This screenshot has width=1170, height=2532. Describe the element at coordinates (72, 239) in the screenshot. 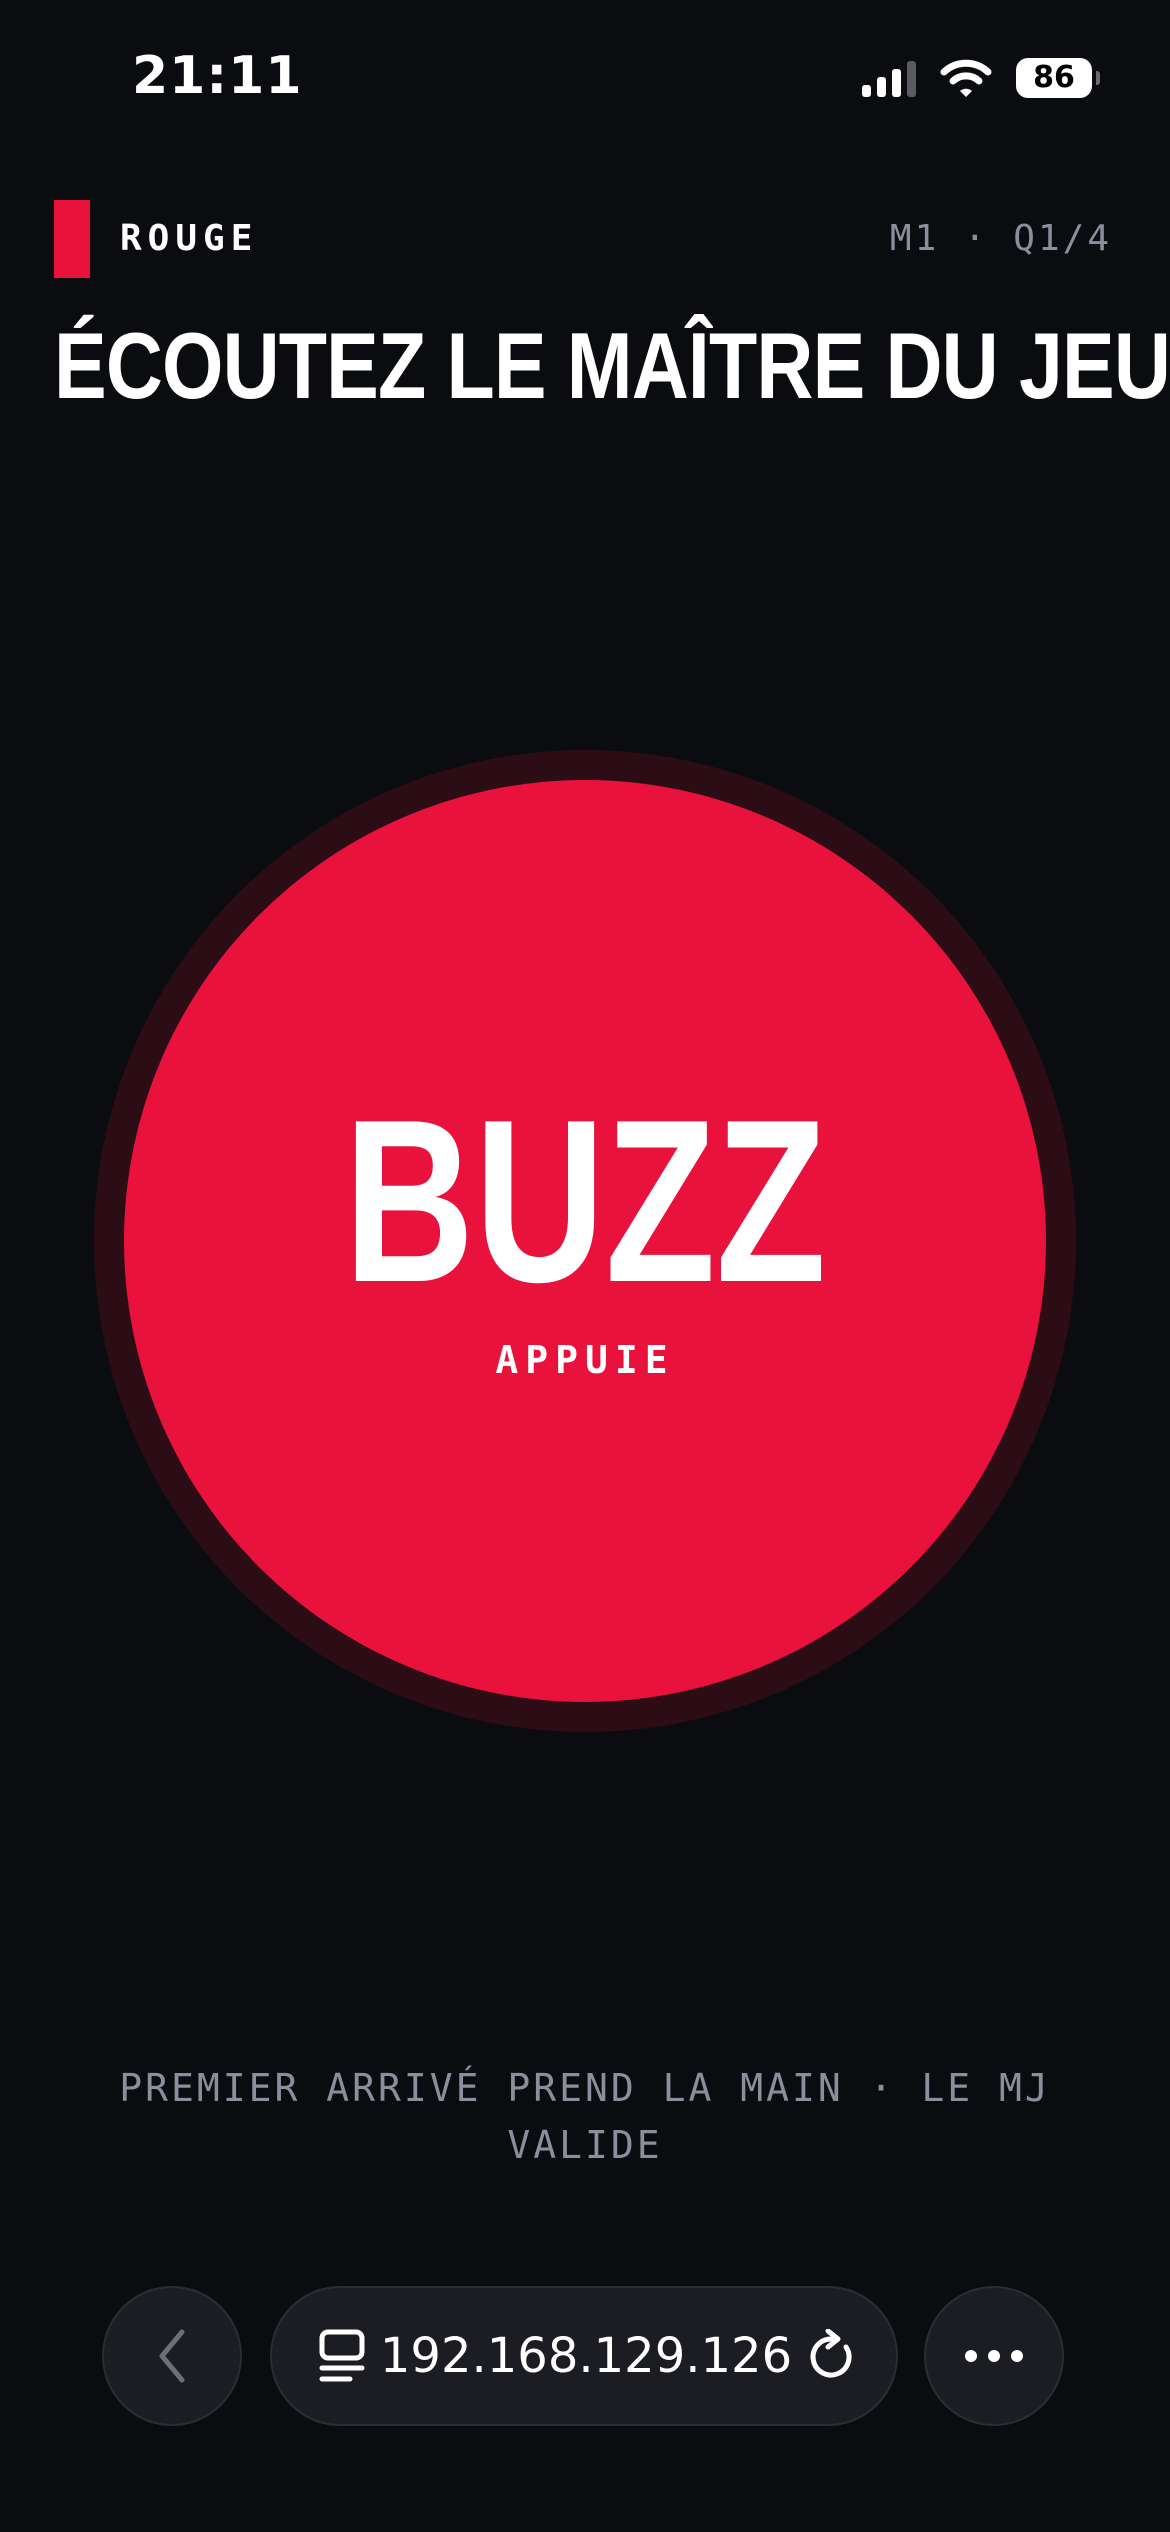

I see `team-color-marker` at that location.